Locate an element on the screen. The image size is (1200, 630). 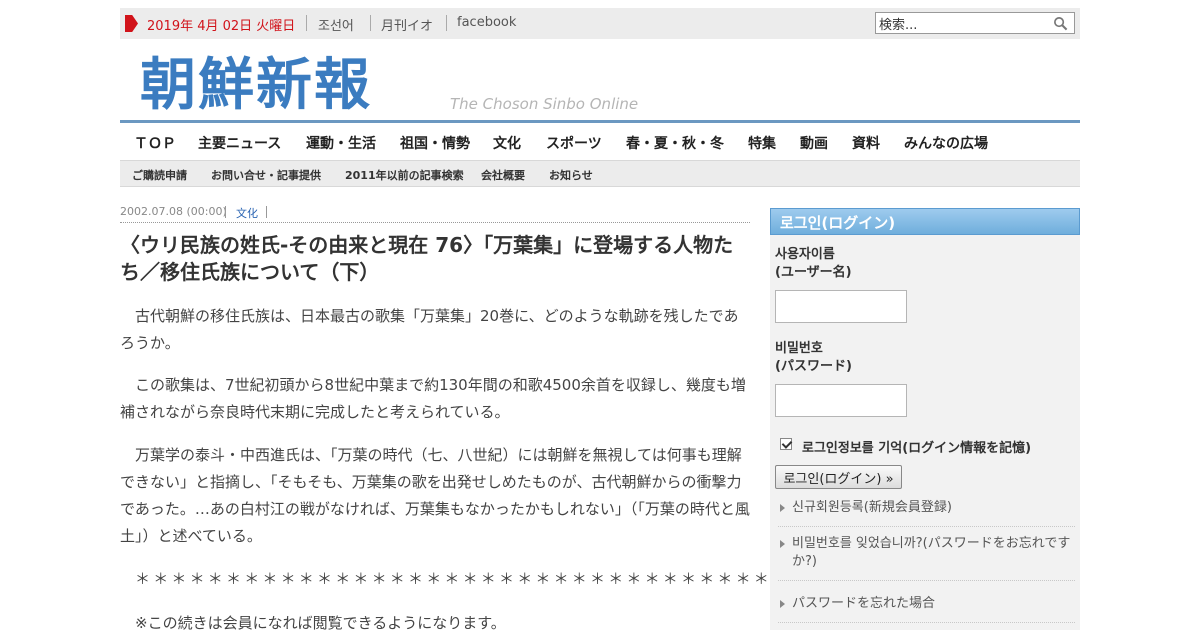
username-label-korean: 사용자이름 is located at coordinates (805, 254).